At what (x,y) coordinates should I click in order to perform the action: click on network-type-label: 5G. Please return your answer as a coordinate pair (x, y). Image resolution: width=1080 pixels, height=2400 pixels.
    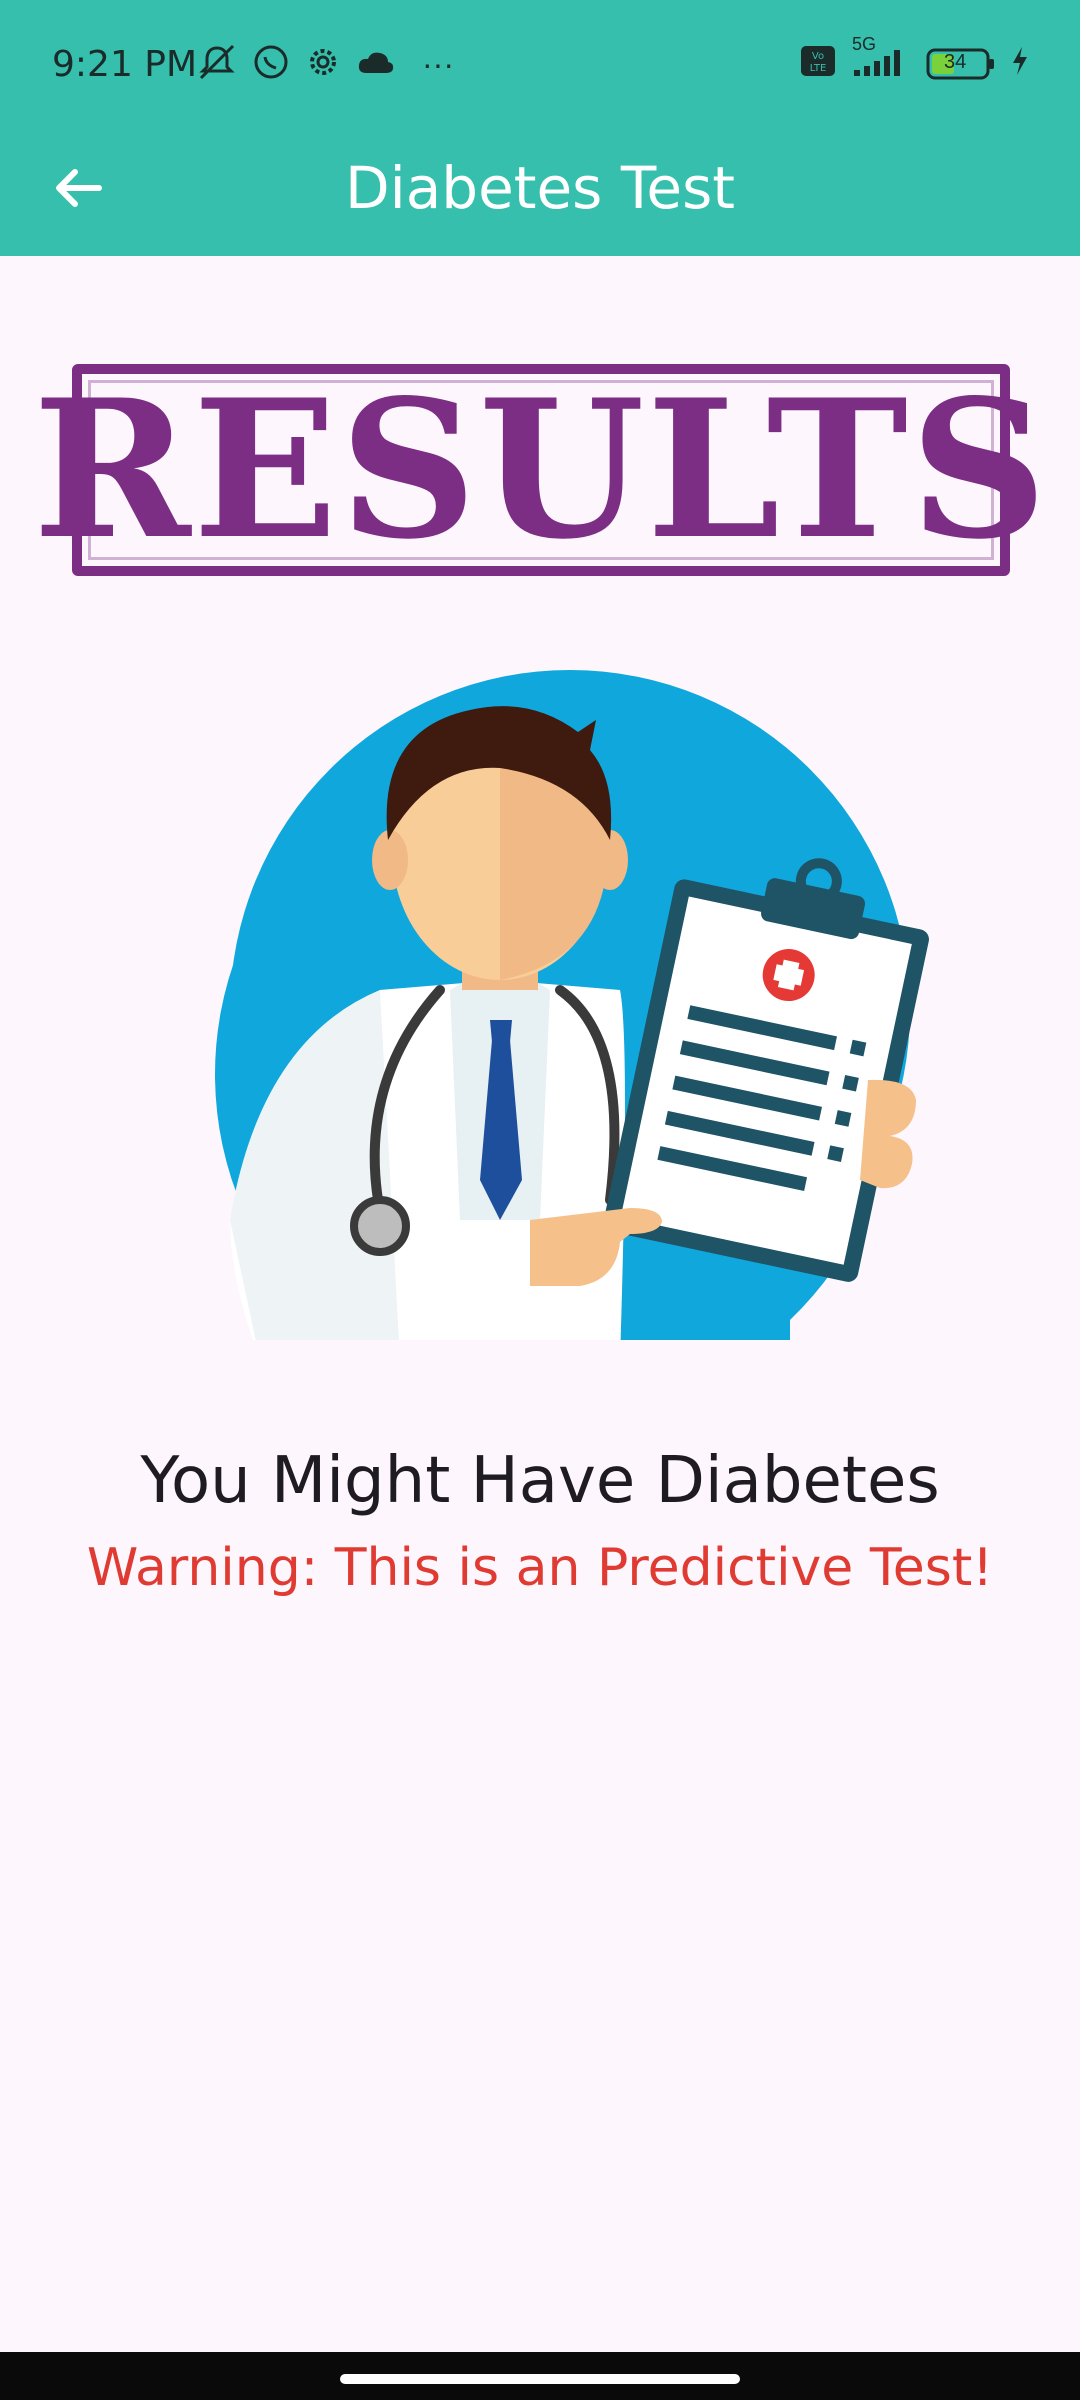
    Looking at the image, I should click on (864, 44).